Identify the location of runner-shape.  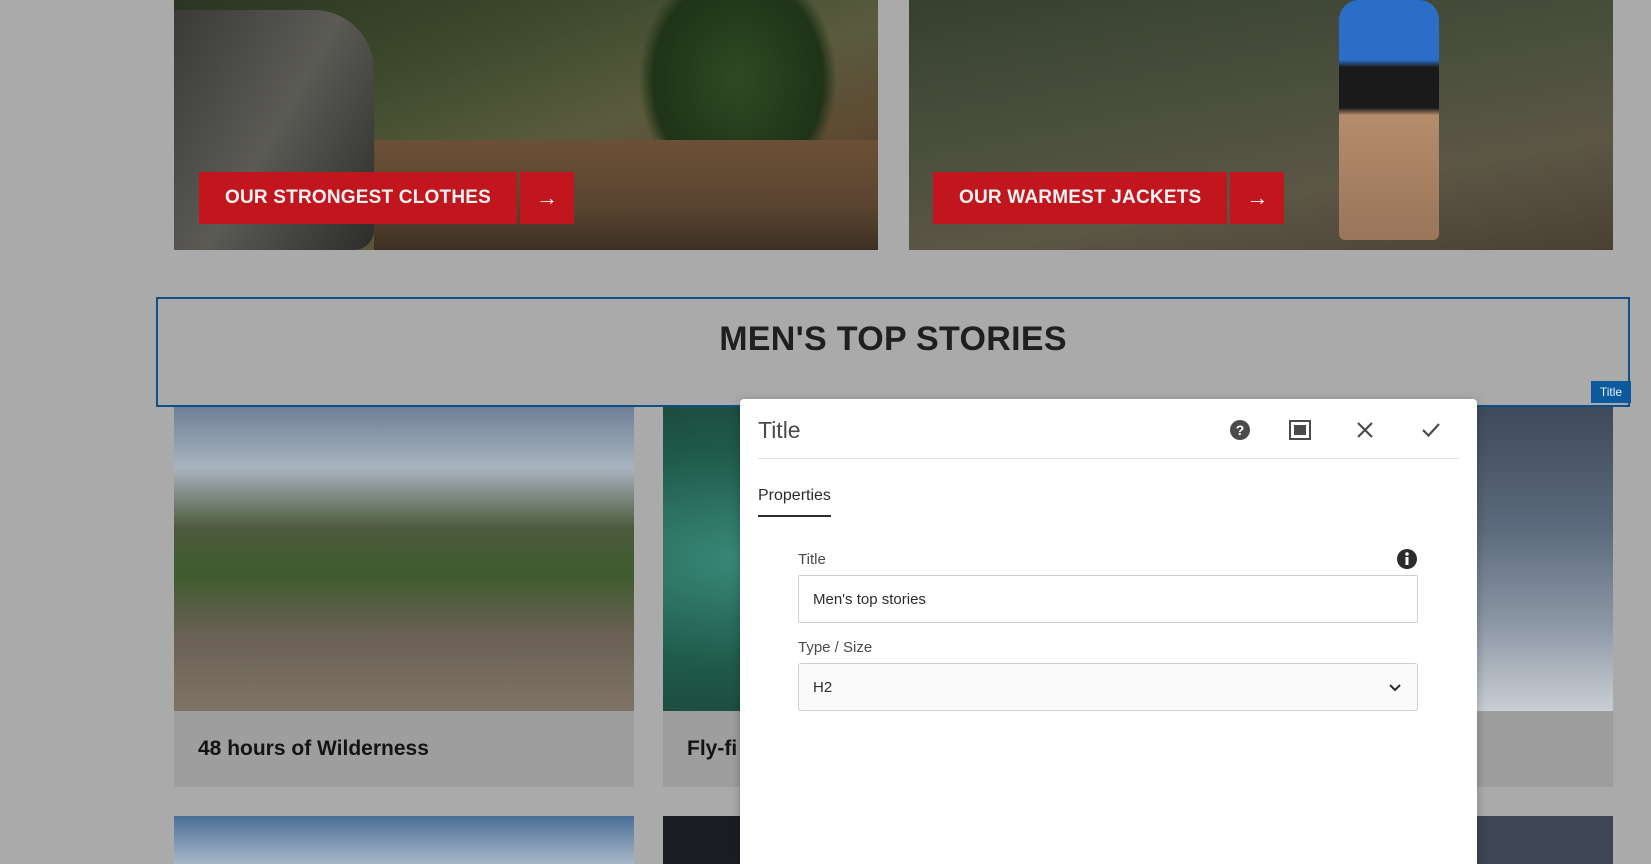
(1389, 120).